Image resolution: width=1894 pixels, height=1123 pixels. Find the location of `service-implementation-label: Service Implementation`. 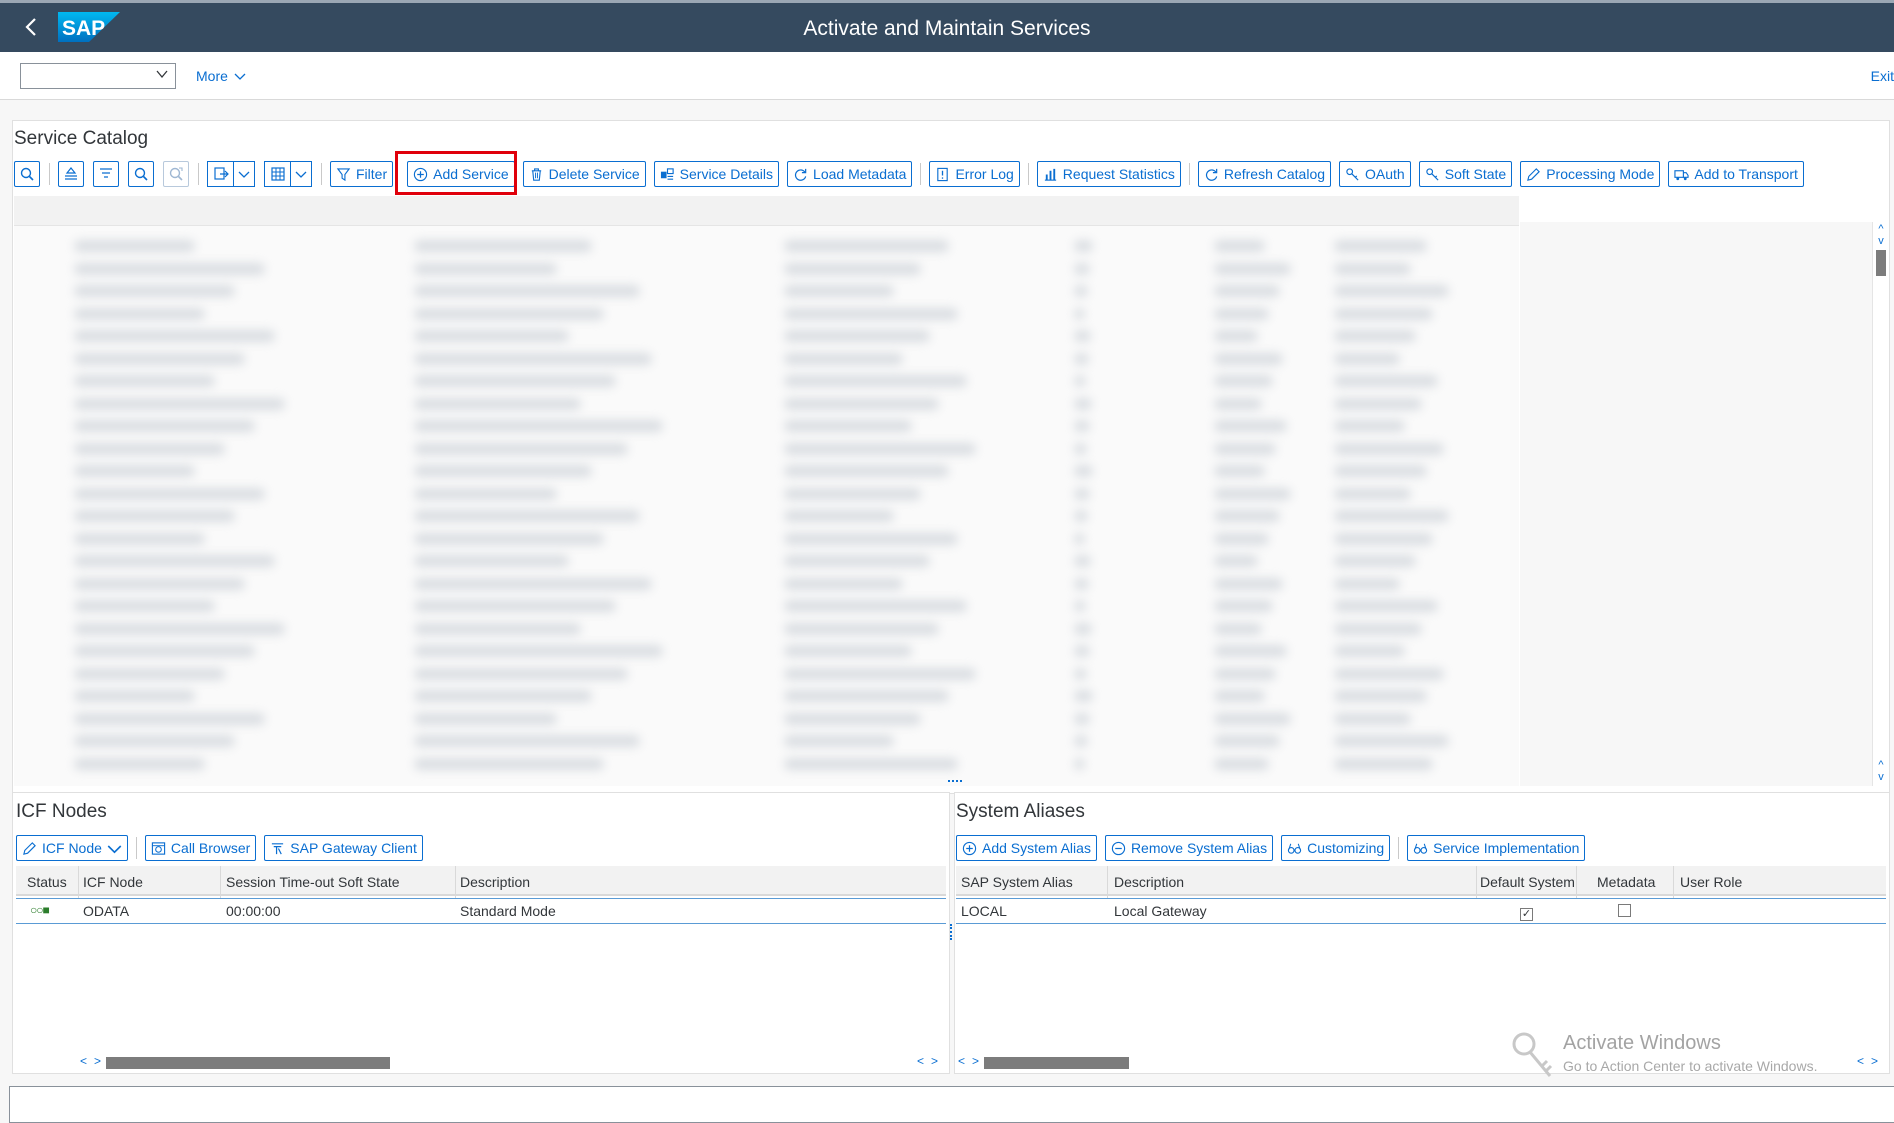

service-implementation-label: Service Implementation is located at coordinates (1506, 848).